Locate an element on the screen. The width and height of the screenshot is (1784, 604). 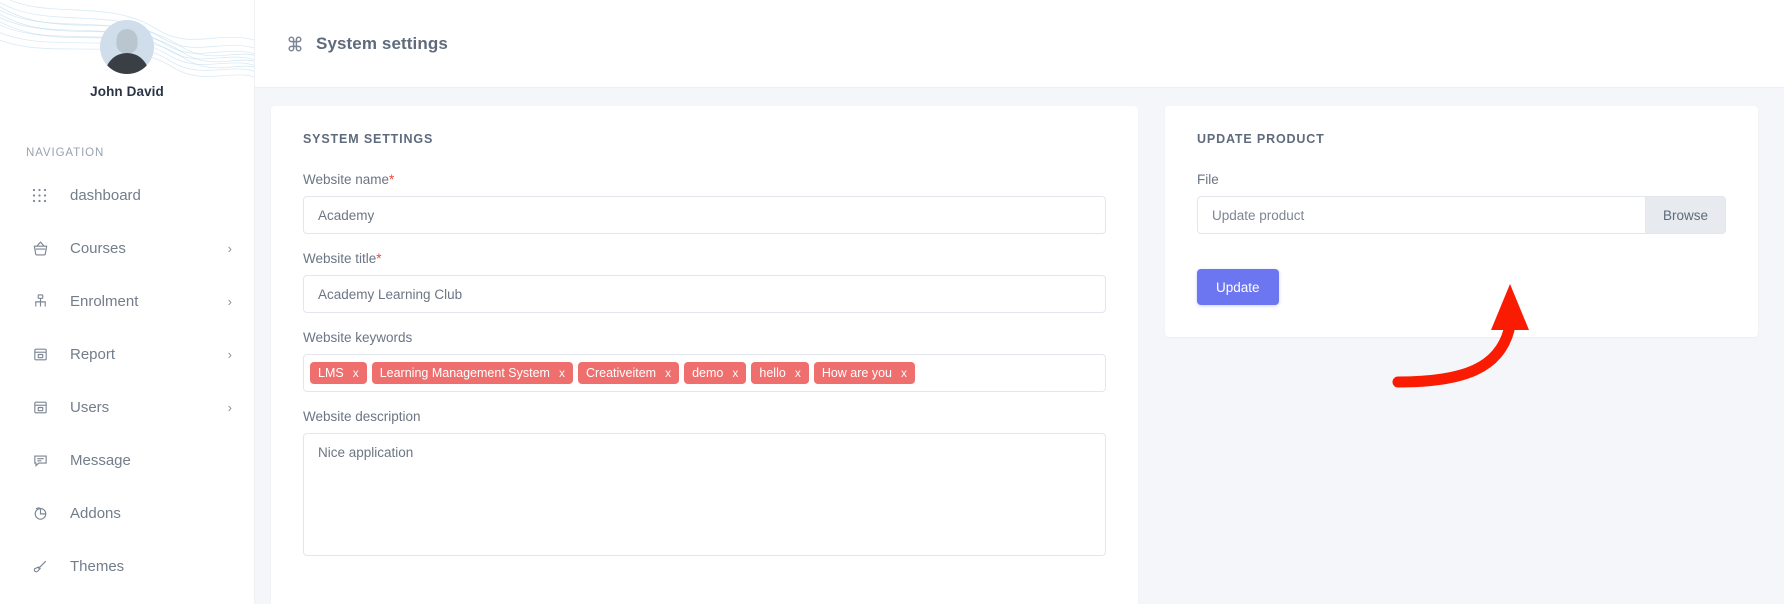
nav-heading: NAVIGATION is located at coordinates (65, 153).